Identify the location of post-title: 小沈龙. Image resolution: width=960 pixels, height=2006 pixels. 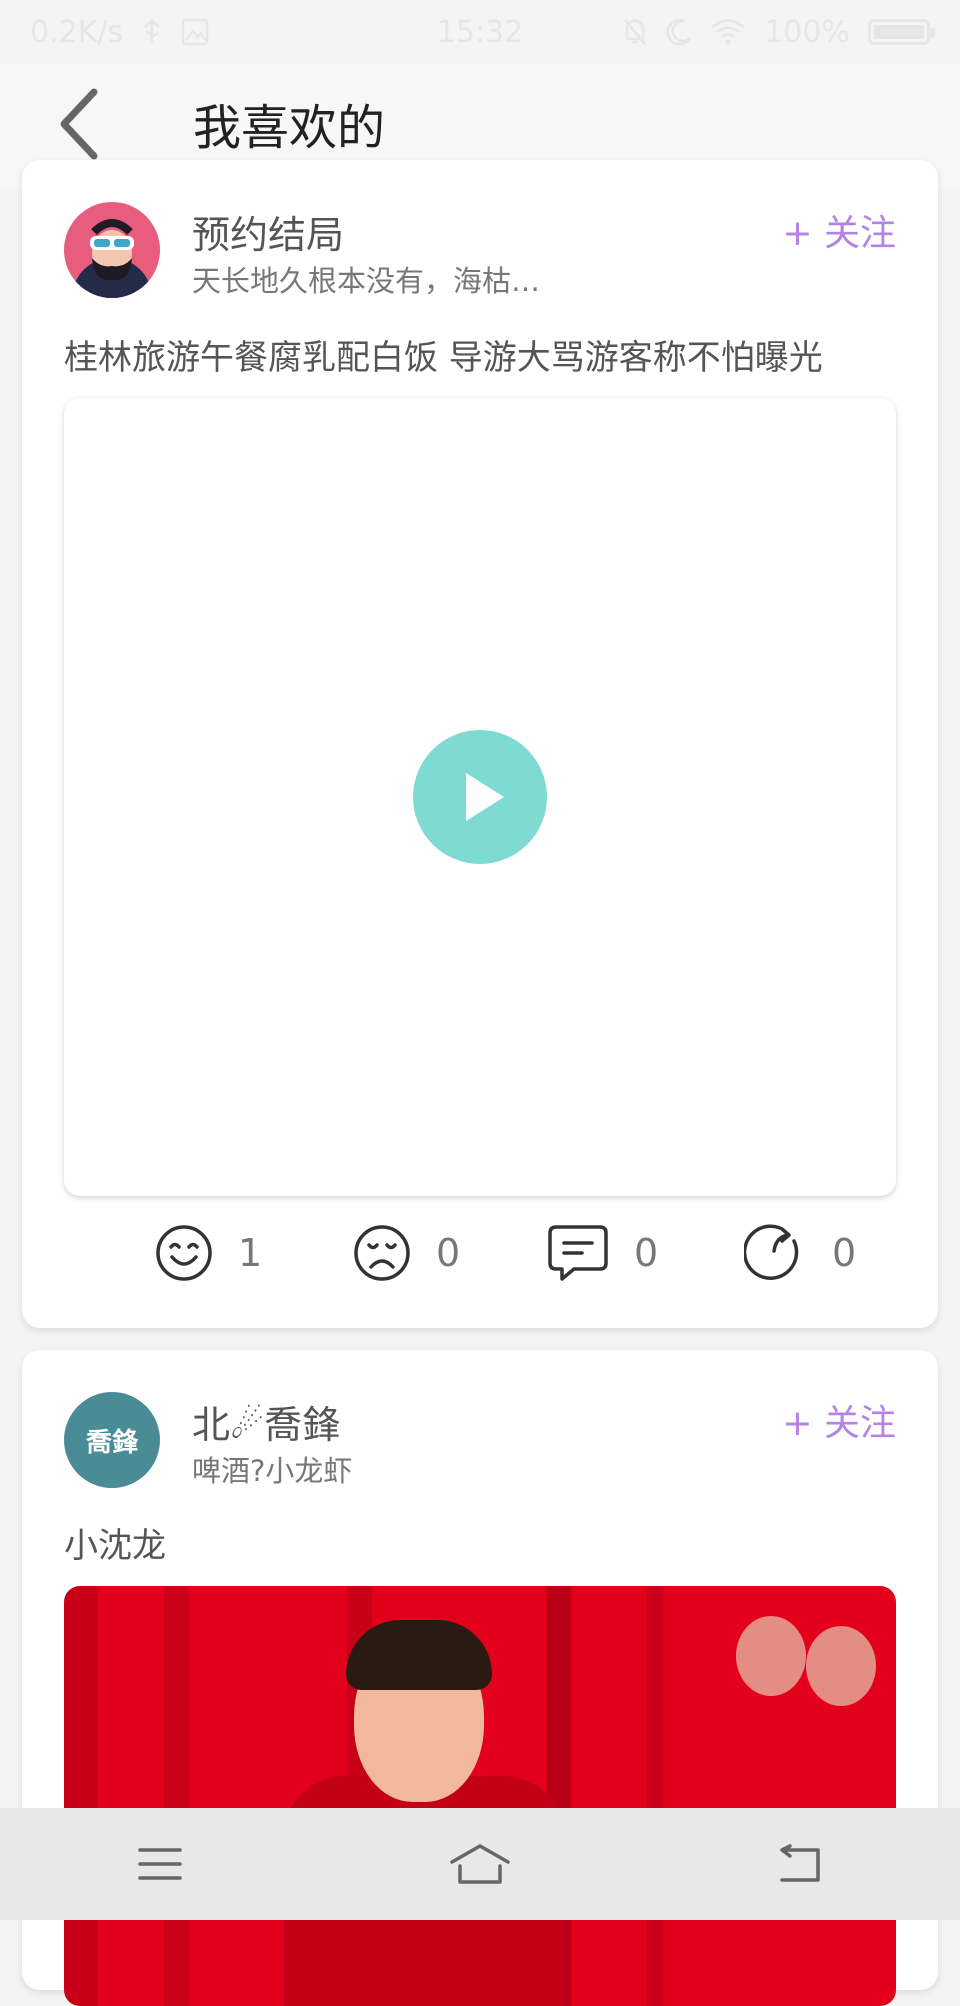
(115, 1542).